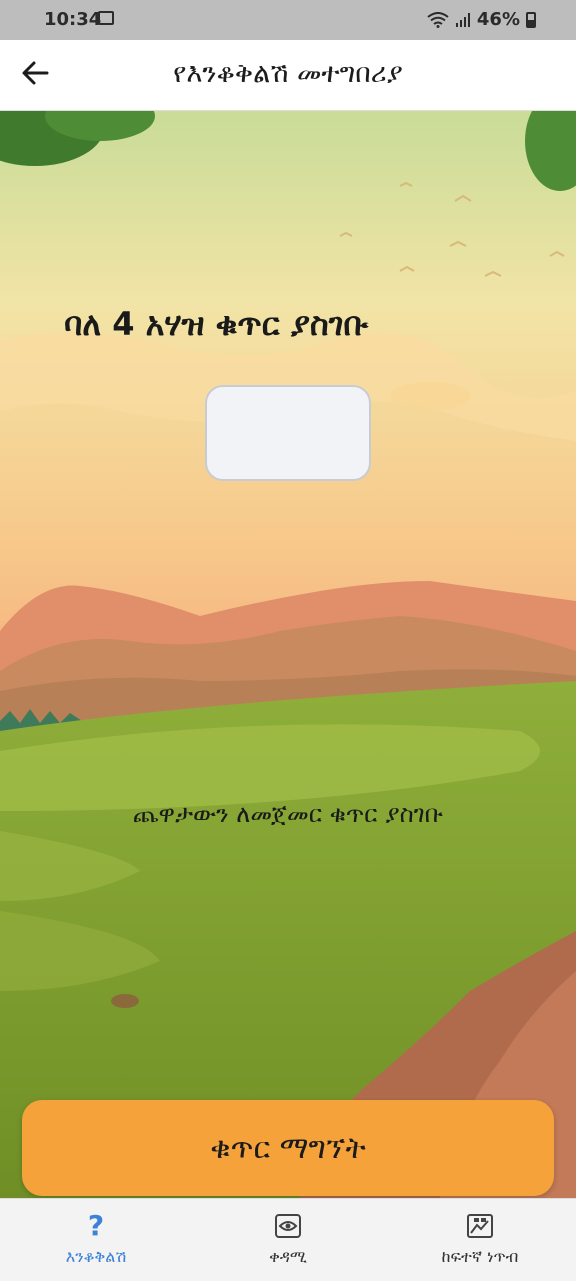 This screenshot has height=1281, width=576. I want to click on back-button, so click(40, 76).